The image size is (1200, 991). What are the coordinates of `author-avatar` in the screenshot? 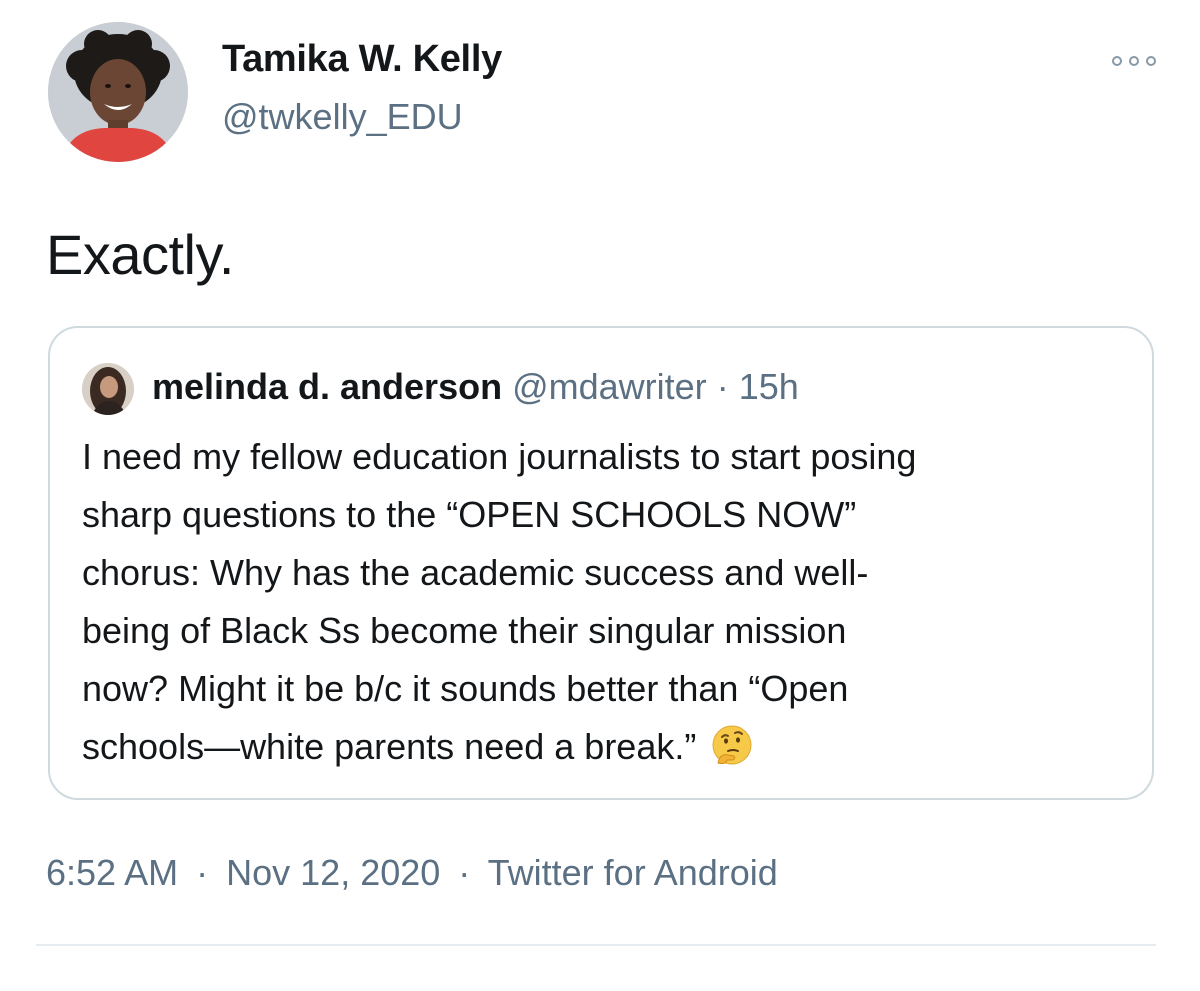 It's located at (118, 92).